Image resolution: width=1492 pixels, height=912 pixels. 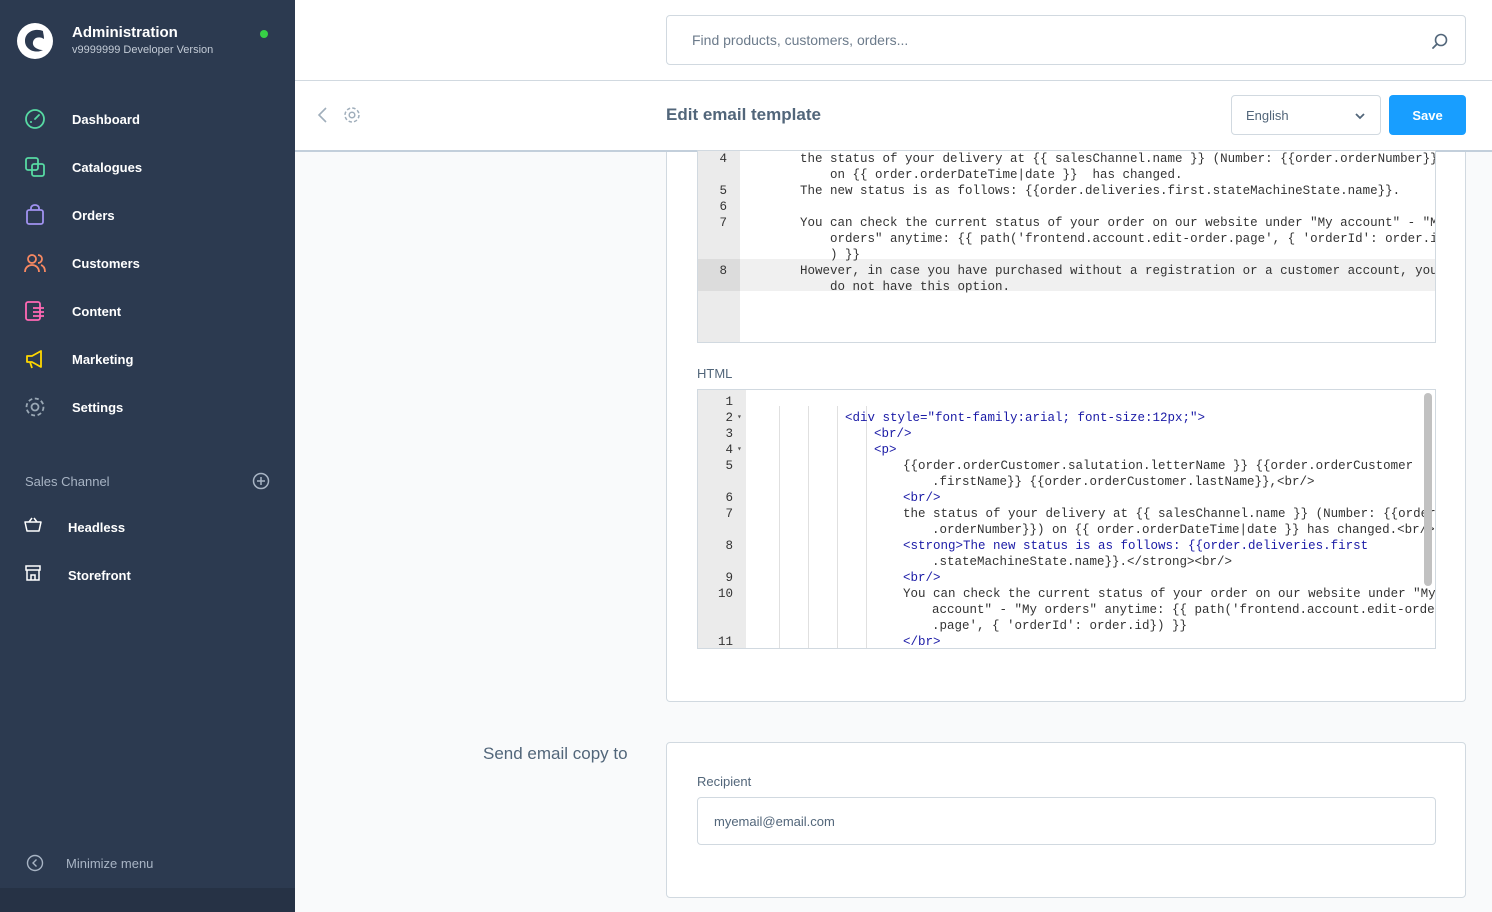 I want to click on online-status-indicator, so click(x=264, y=34).